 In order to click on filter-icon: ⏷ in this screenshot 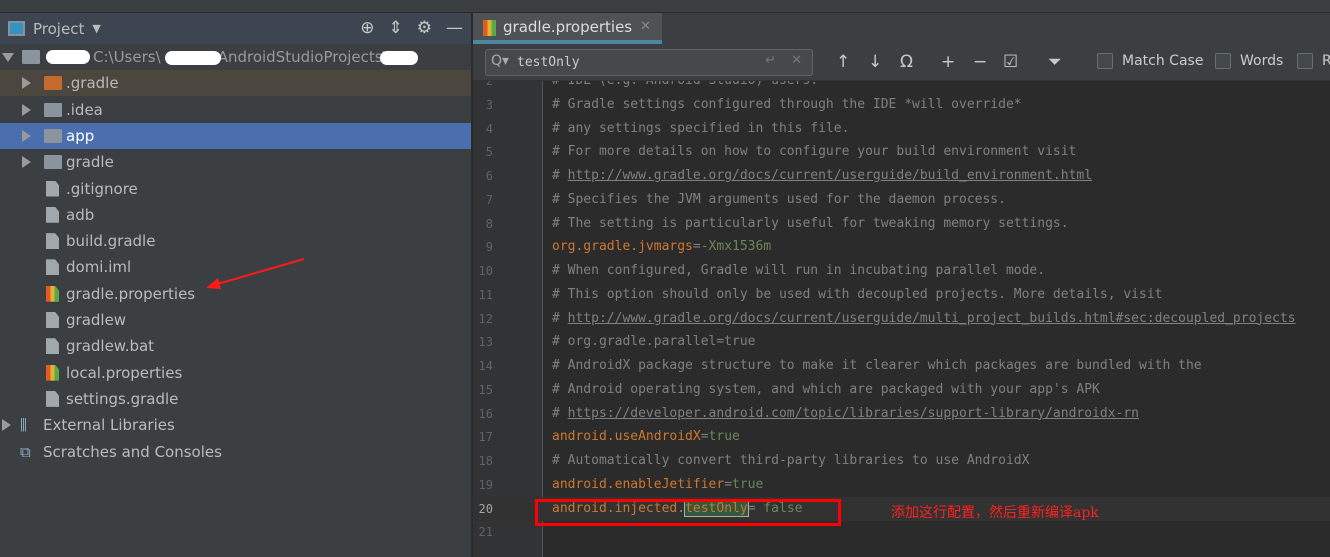, I will do `click(1055, 62)`.